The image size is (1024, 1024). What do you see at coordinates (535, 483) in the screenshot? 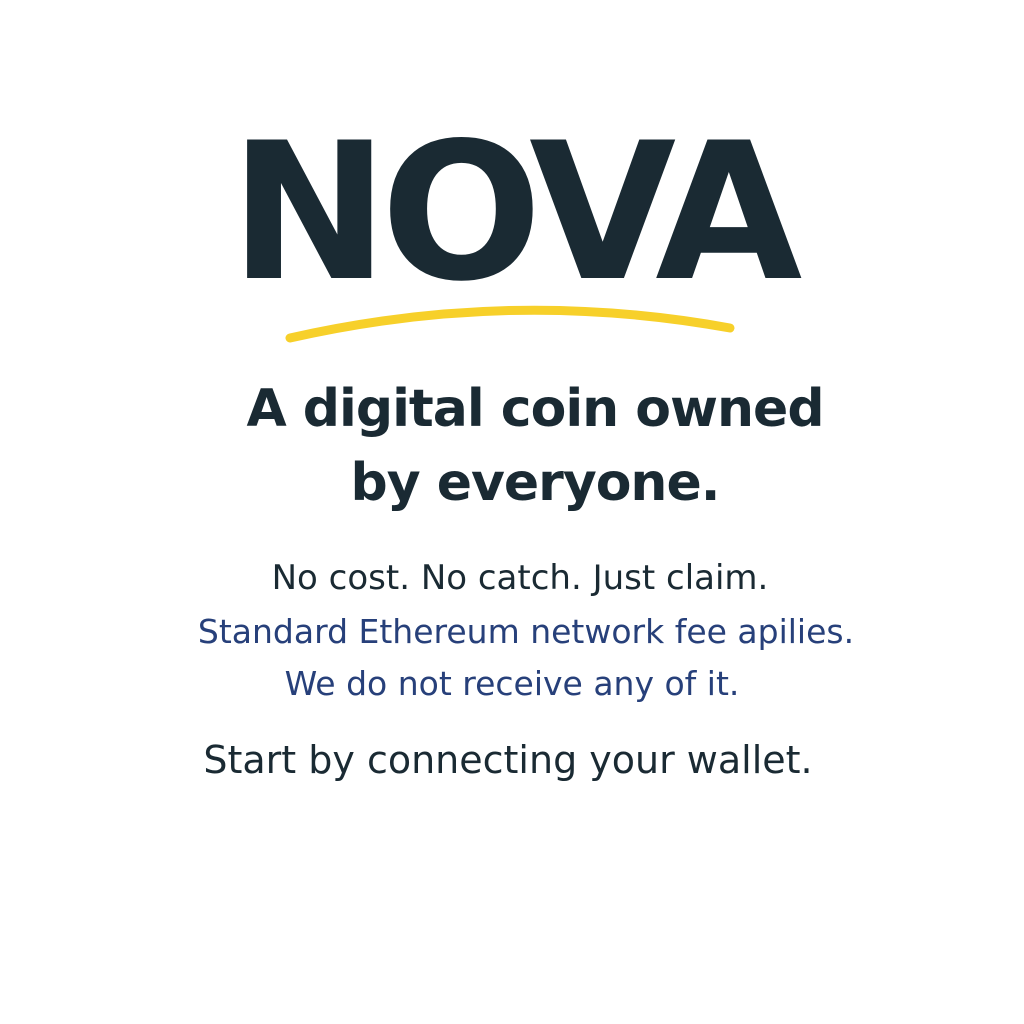
I see `headline-line-2: by everyone.` at bounding box center [535, 483].